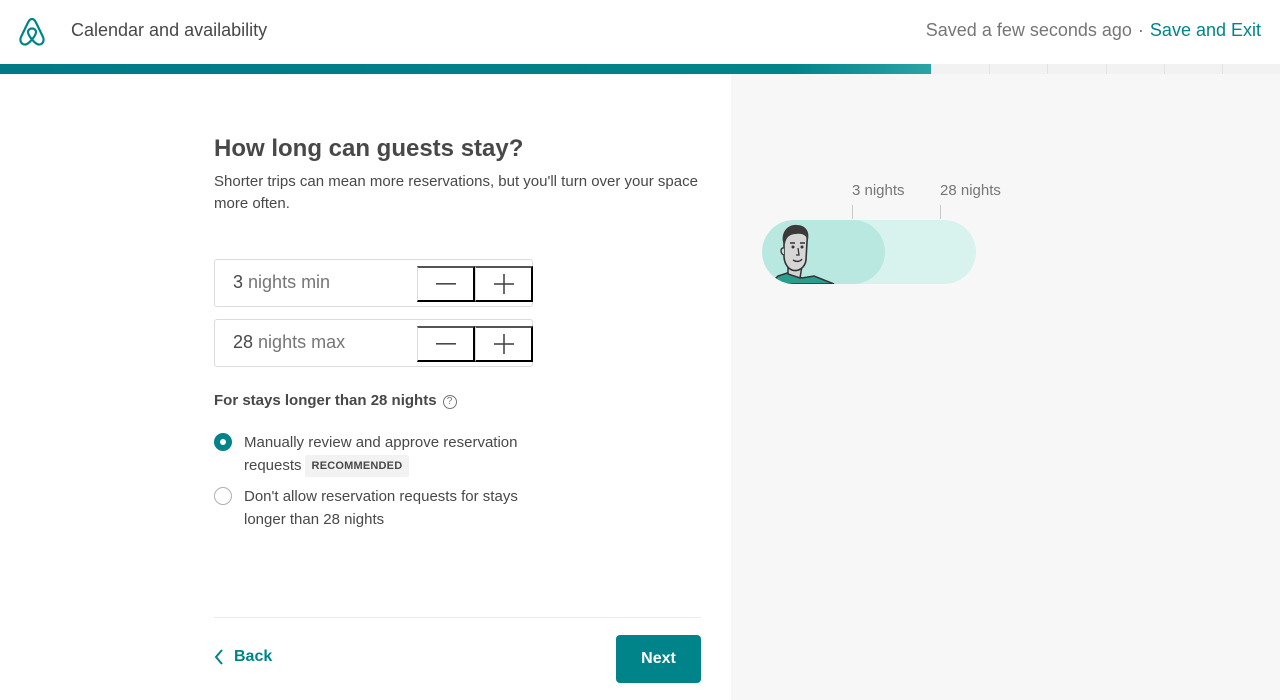 The image size is (1280, 700). Describe the element at coordinates (373, 283) in the screenshot. I see `min-nights-stepper: 3 nights min` at that location.